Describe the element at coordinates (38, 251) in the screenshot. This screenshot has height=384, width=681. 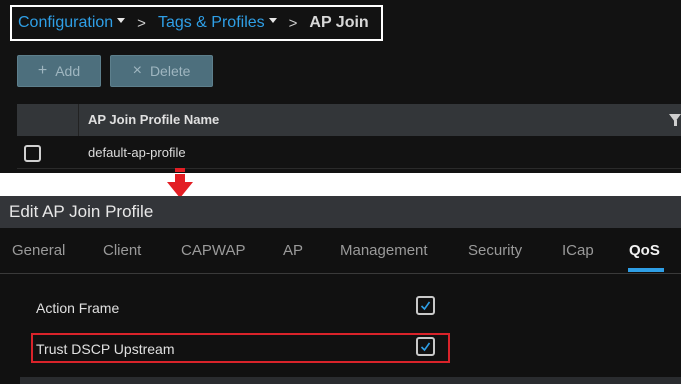
I see `tab-general: General` at that location.